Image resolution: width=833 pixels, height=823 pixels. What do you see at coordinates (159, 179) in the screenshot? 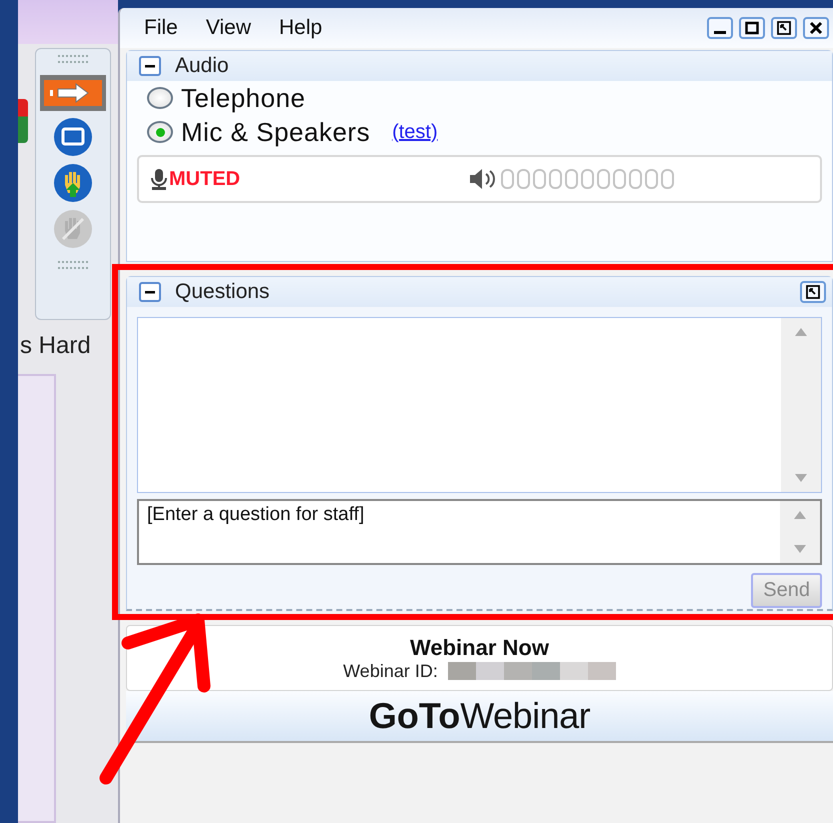
I see `microphone-icon` at bounding box center [159, 179].